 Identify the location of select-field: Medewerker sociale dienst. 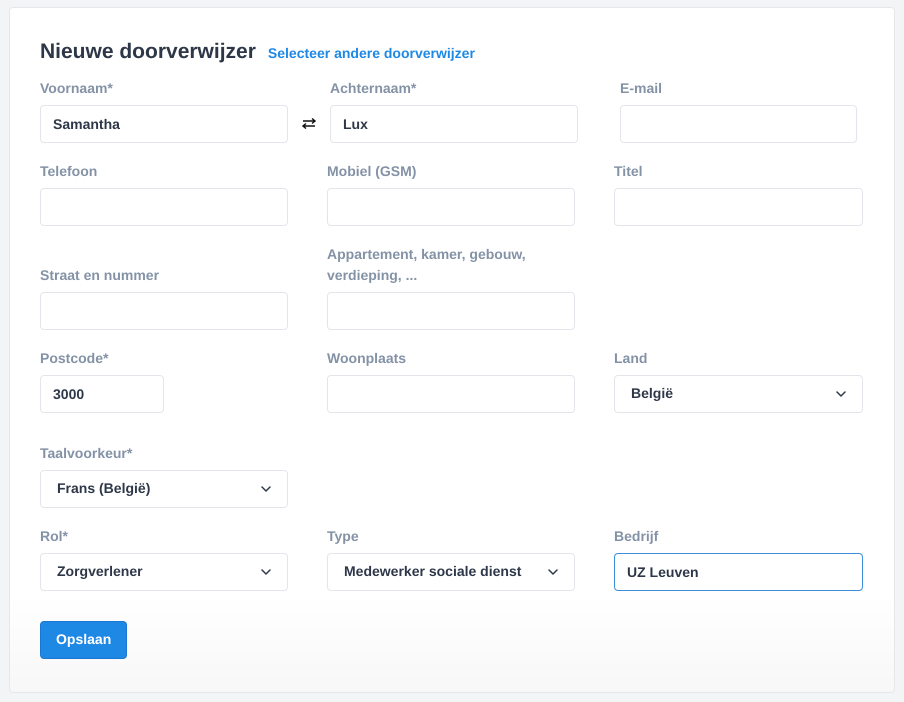
(451, 571).